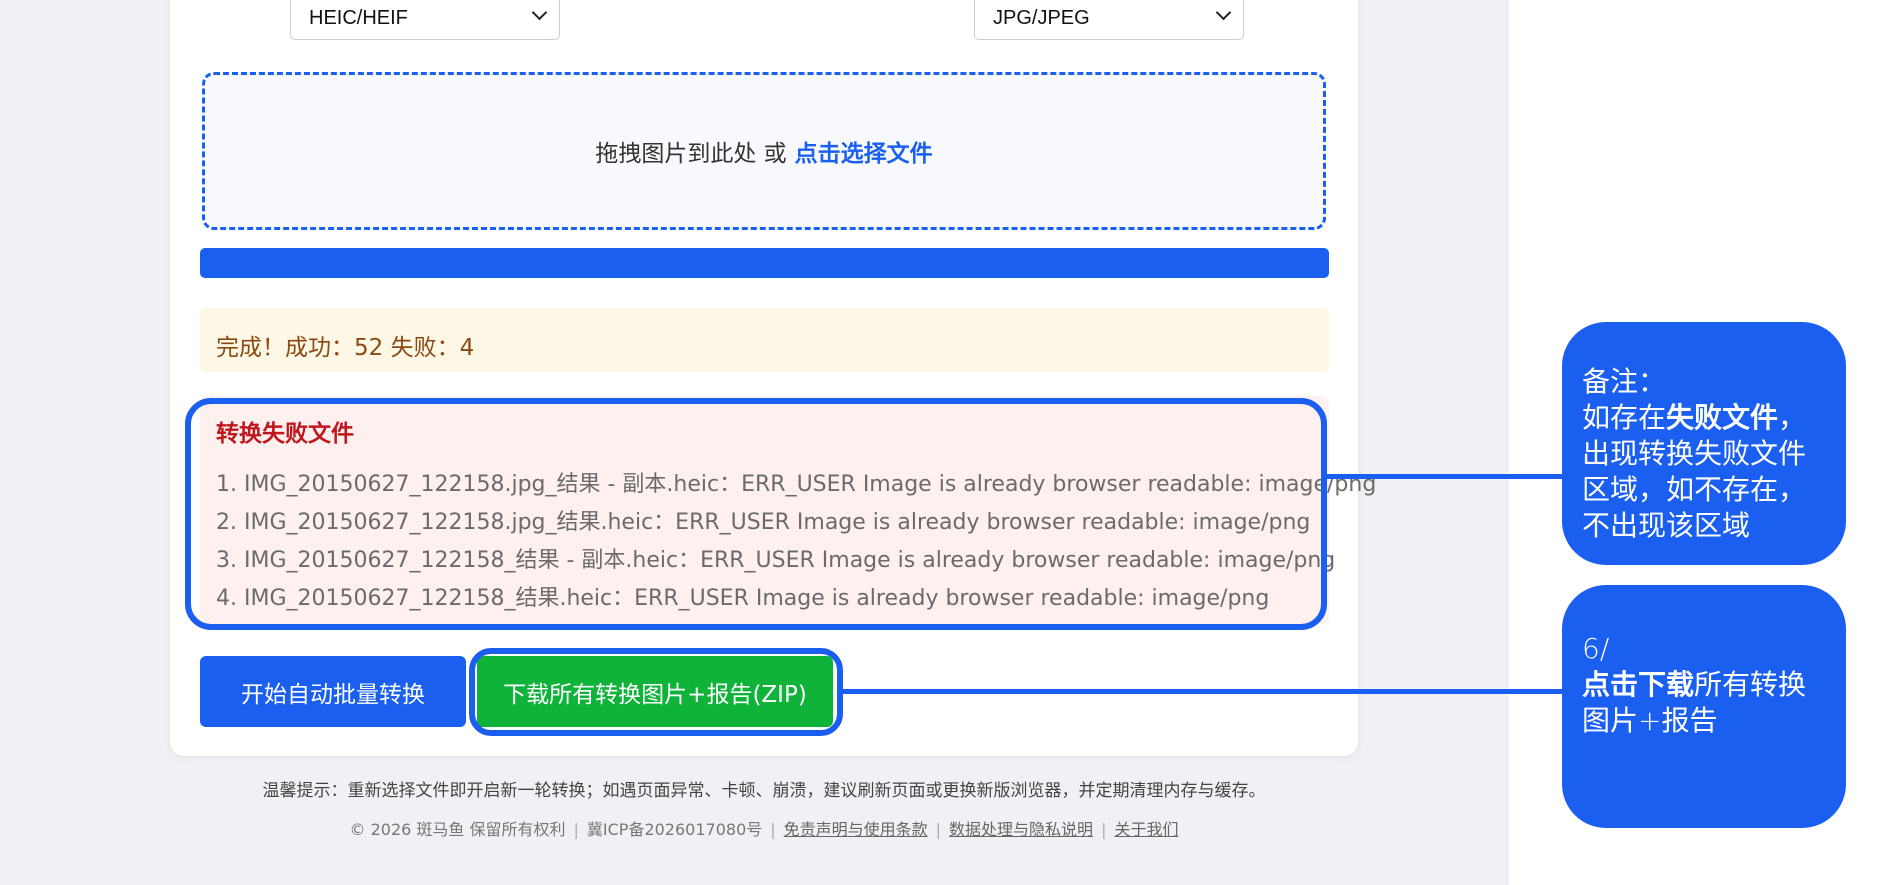  What do you see at coordinates (285, 434) in the screenshot?
I see `failed-files-title: 转换失败文件` at bounding box center [285, 434].